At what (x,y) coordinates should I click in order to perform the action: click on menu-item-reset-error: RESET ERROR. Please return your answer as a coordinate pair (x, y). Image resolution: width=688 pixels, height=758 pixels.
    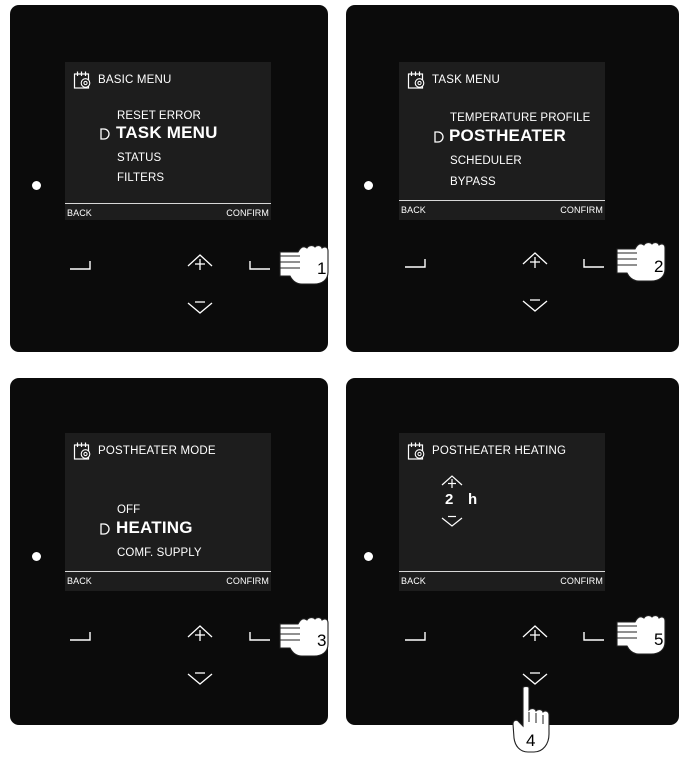
    Looking at the image, I should click on (159, 116).